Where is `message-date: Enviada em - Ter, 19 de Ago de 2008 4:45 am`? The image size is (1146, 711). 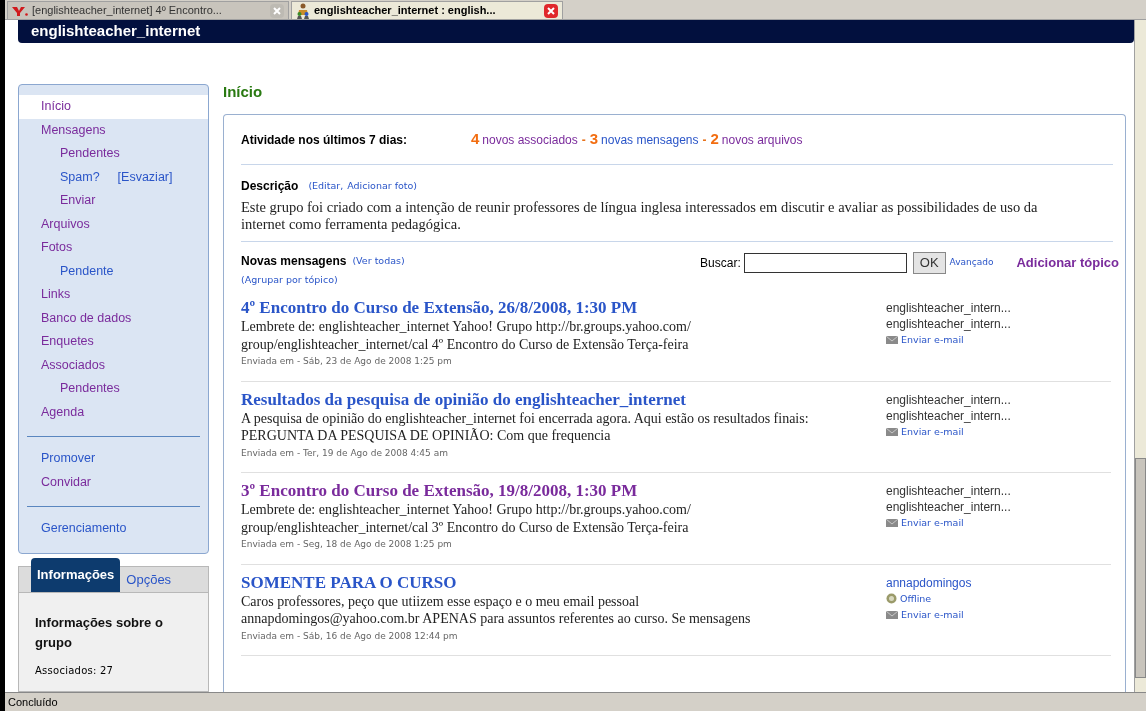 message-date: Enviada em - Ter, 19 de Ago de 2008 4:45 am is located at coordinates (345, 453).